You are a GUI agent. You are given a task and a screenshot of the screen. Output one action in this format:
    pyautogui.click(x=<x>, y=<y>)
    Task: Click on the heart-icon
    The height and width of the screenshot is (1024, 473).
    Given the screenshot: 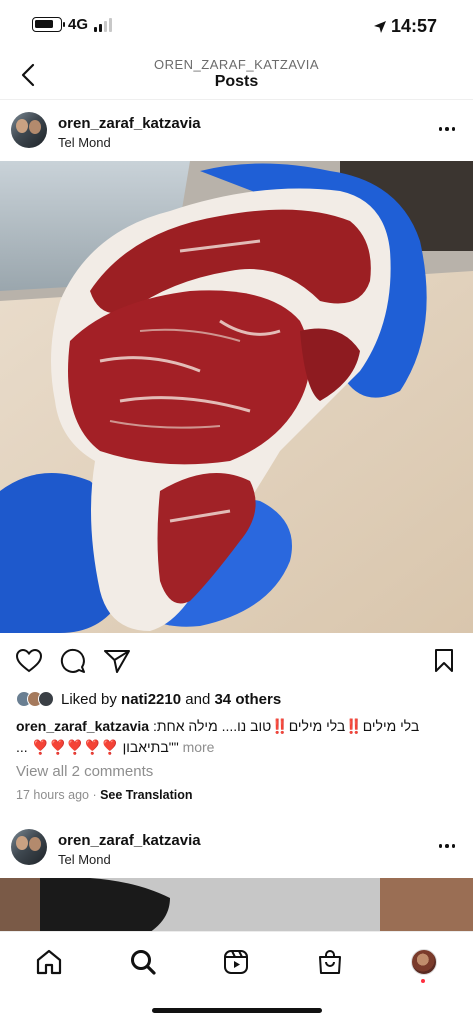 What is the action you would take?
    pyautogui.click(x=29, y=661)
    